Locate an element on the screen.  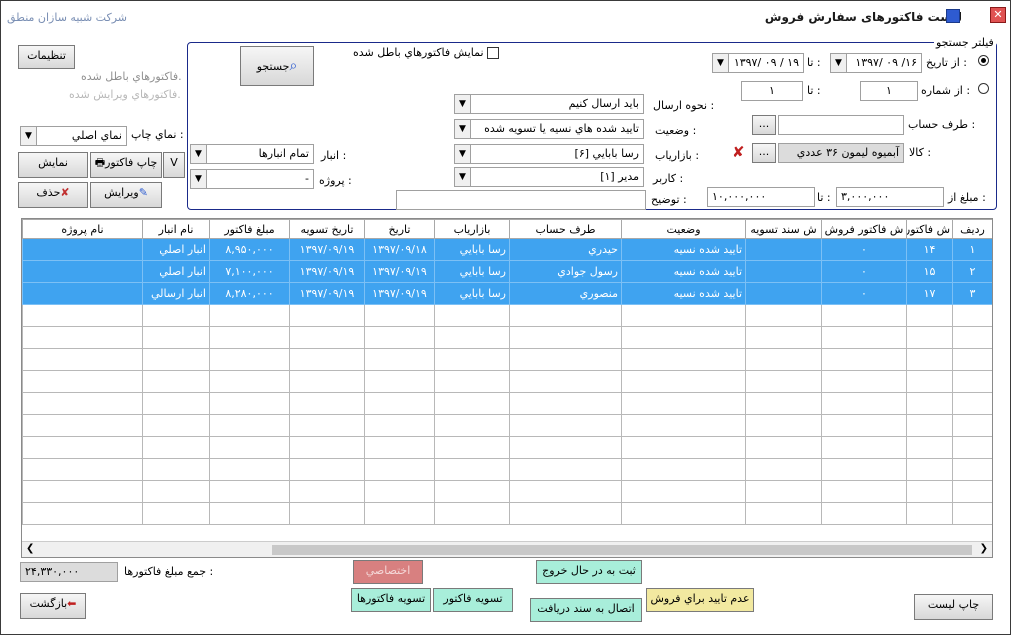
column-header: تاريخ تسويه is located at coordinates (327, 229).